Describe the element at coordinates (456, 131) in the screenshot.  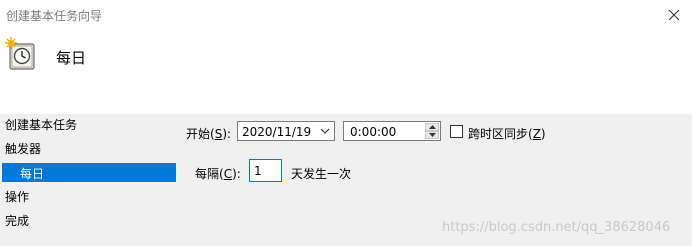
I see `sync-timezone-checkbox` at that location.